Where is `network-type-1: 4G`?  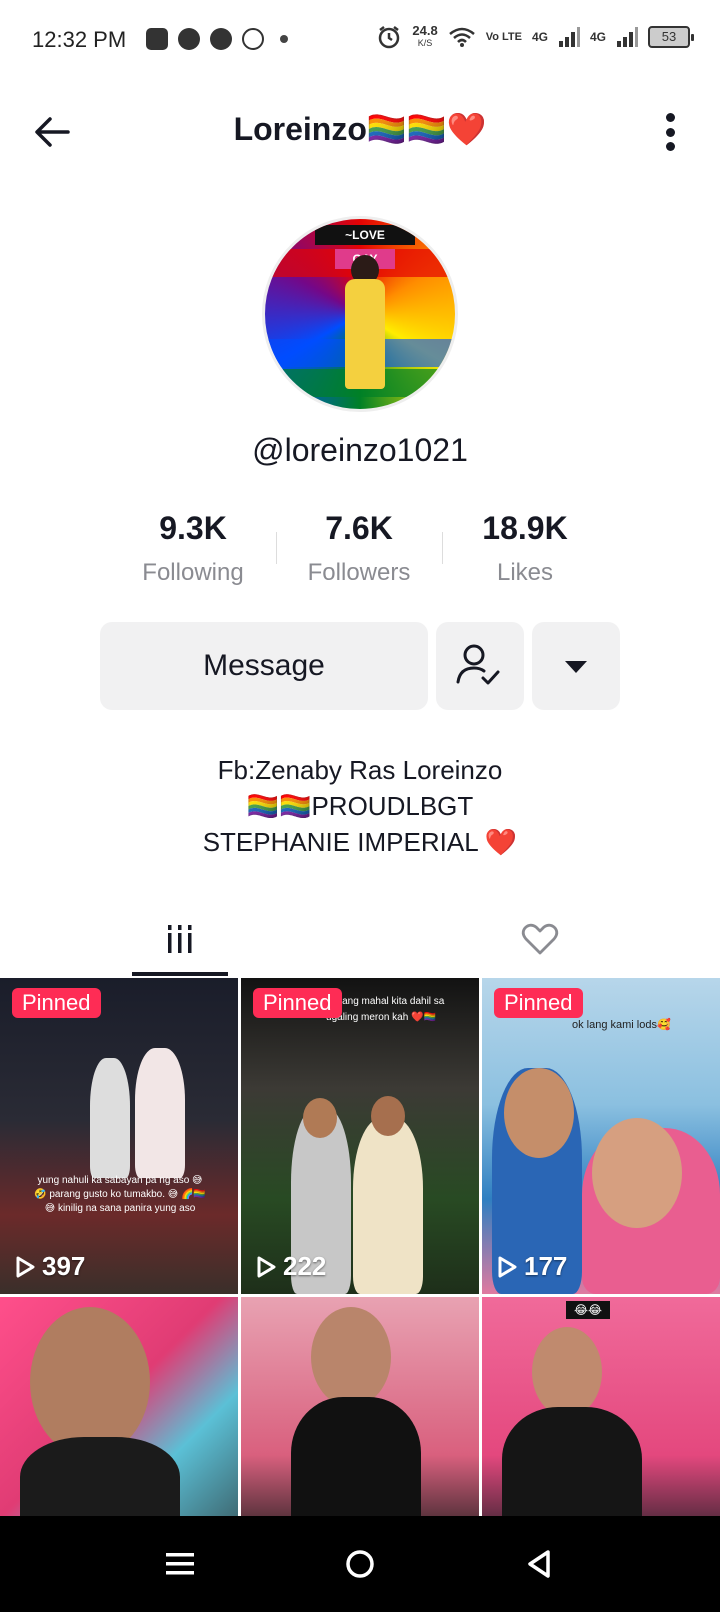
network-type-1: 4G is located at coordinates (539, 37).